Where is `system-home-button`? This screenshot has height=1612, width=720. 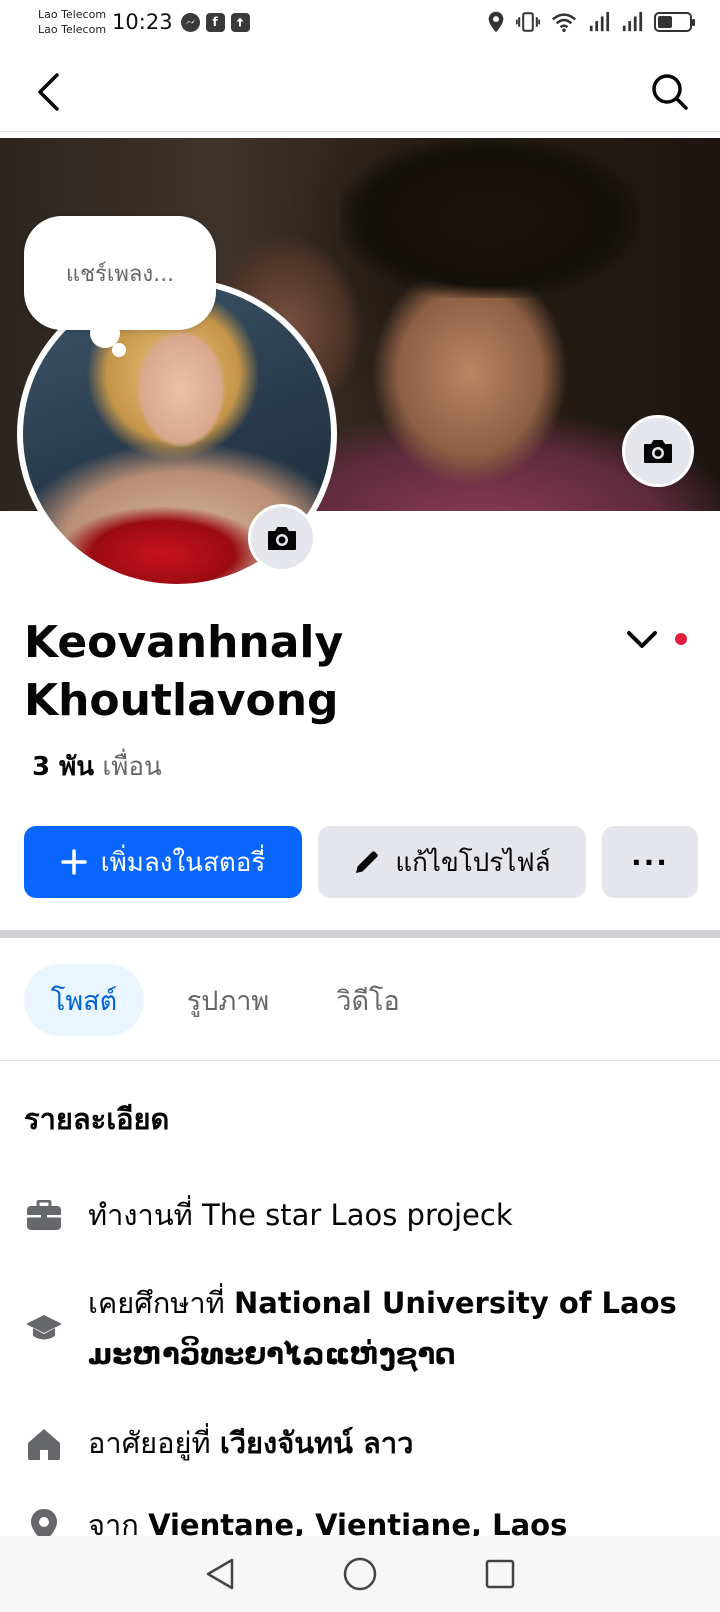
system-home-button is located at coordinates (360, 1574).